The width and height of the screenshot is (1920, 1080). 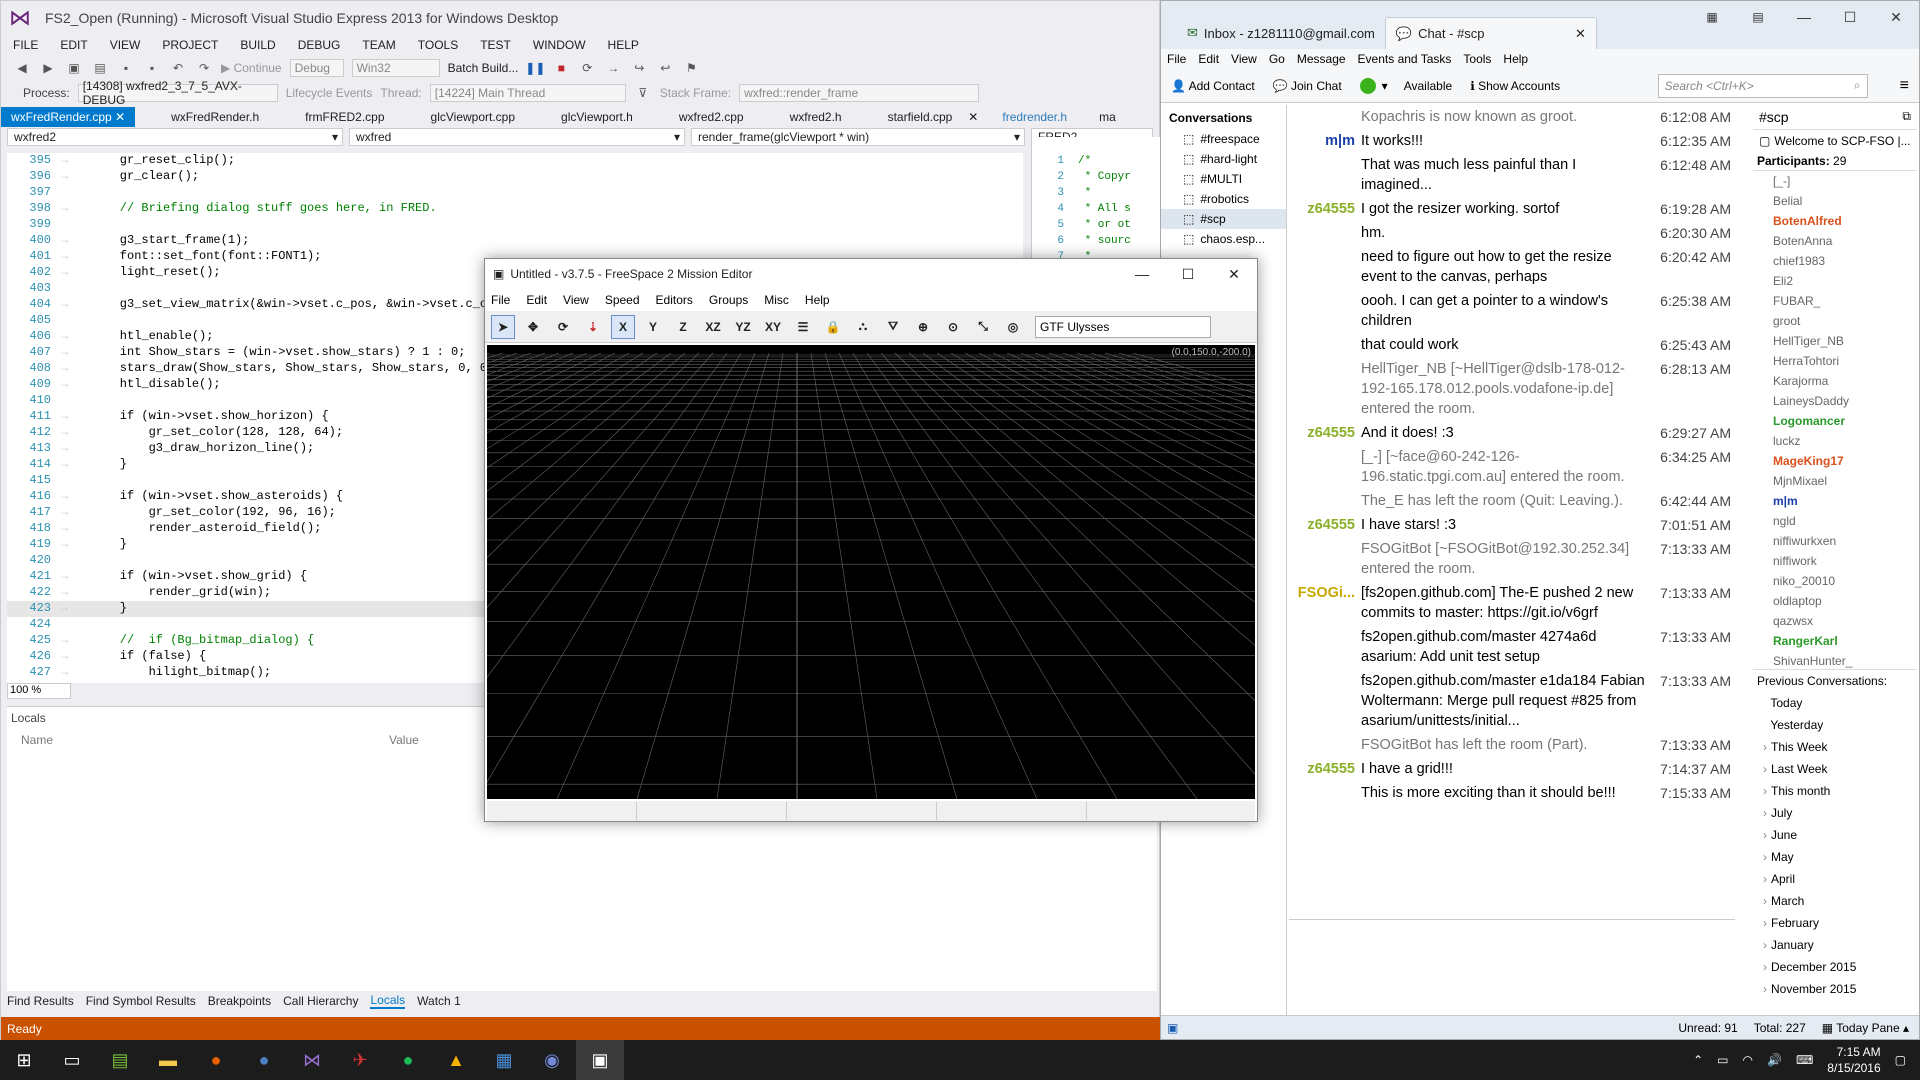 I want to click on status-selector: ▾ Available, so click(x=1405, y=85).